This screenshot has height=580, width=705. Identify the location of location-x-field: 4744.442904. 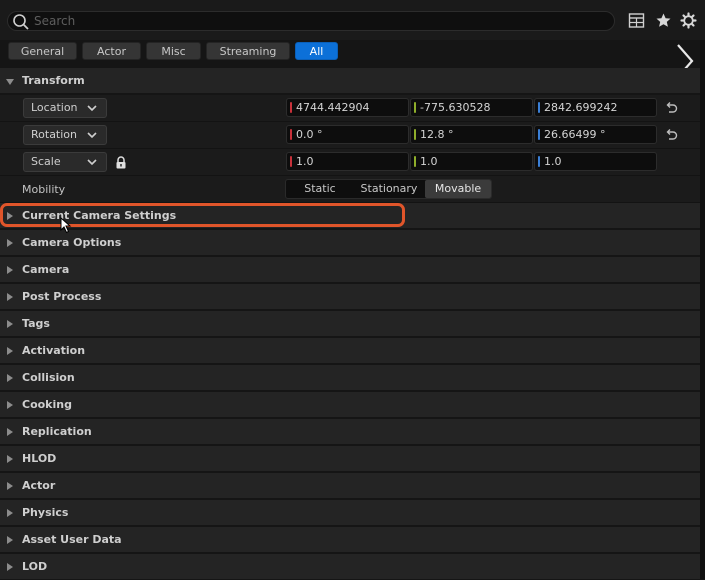
(347, 107).